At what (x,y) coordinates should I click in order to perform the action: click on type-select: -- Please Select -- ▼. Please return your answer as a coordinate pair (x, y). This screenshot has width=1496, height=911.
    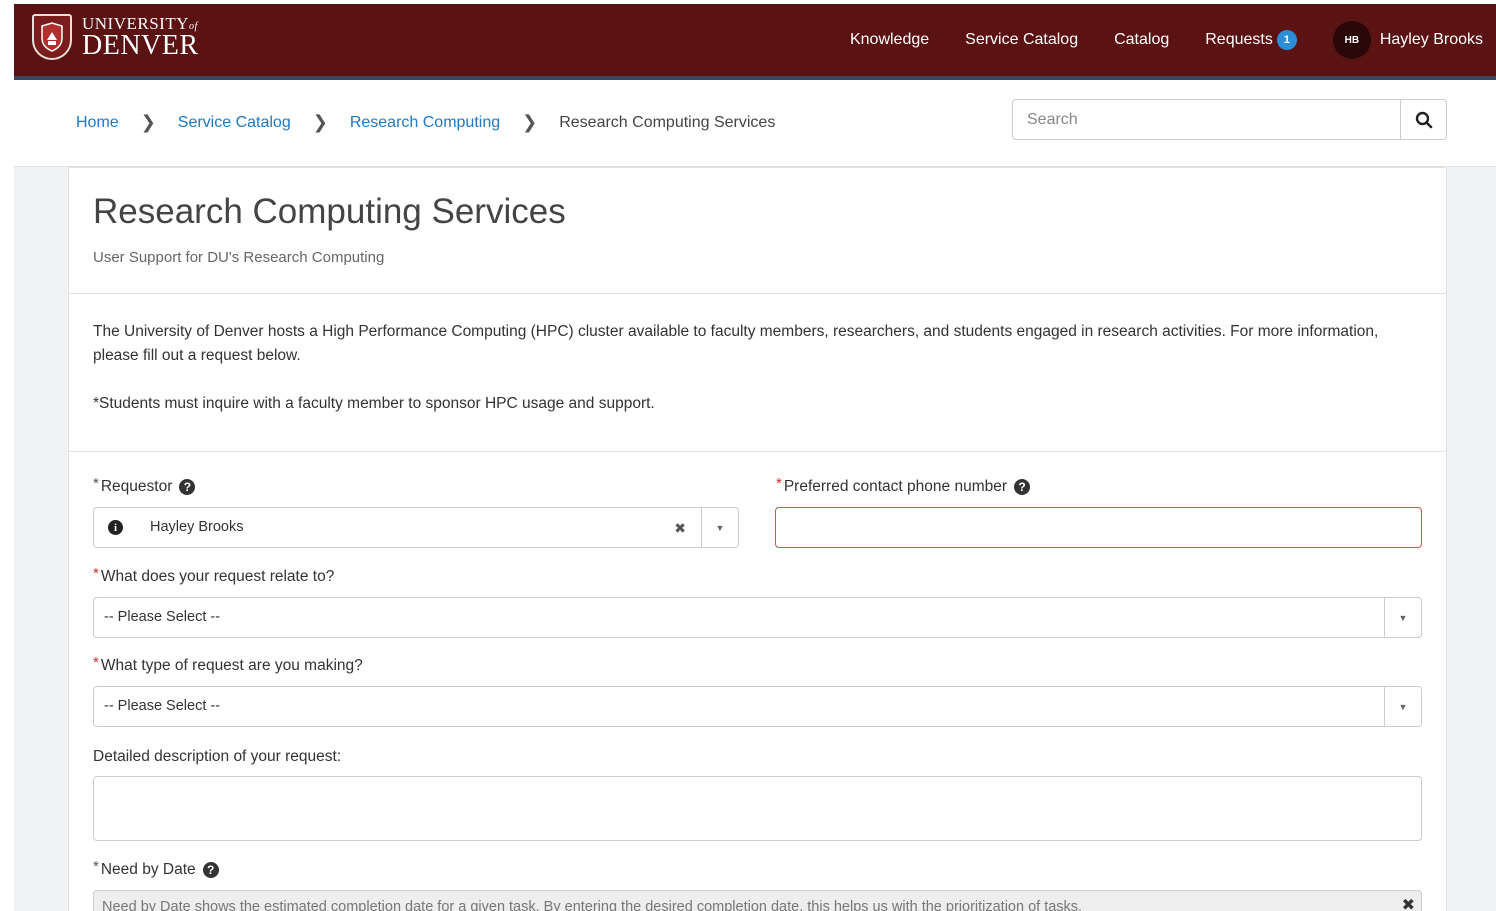
    Looking at the image, I should click on (757, 706).